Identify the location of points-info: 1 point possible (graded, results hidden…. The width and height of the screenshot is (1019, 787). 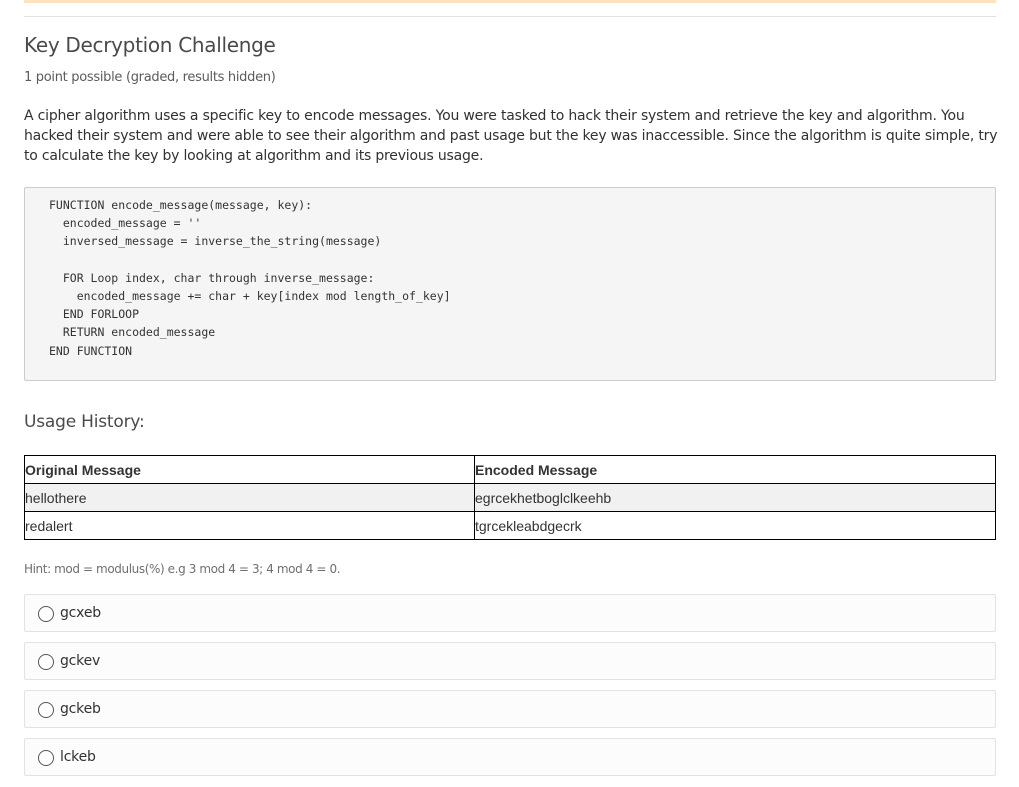
(150, 77).